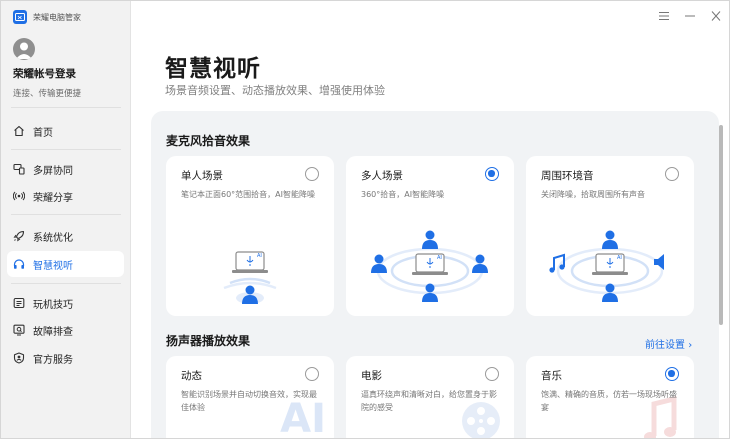  I want to click on rocket-icon, so click(19, 236).